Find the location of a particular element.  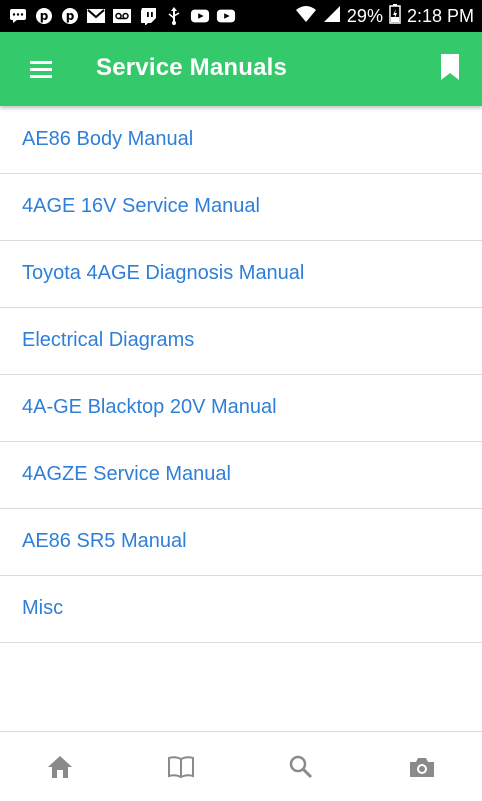

wifi-icon is located at coordinates (306, 16).